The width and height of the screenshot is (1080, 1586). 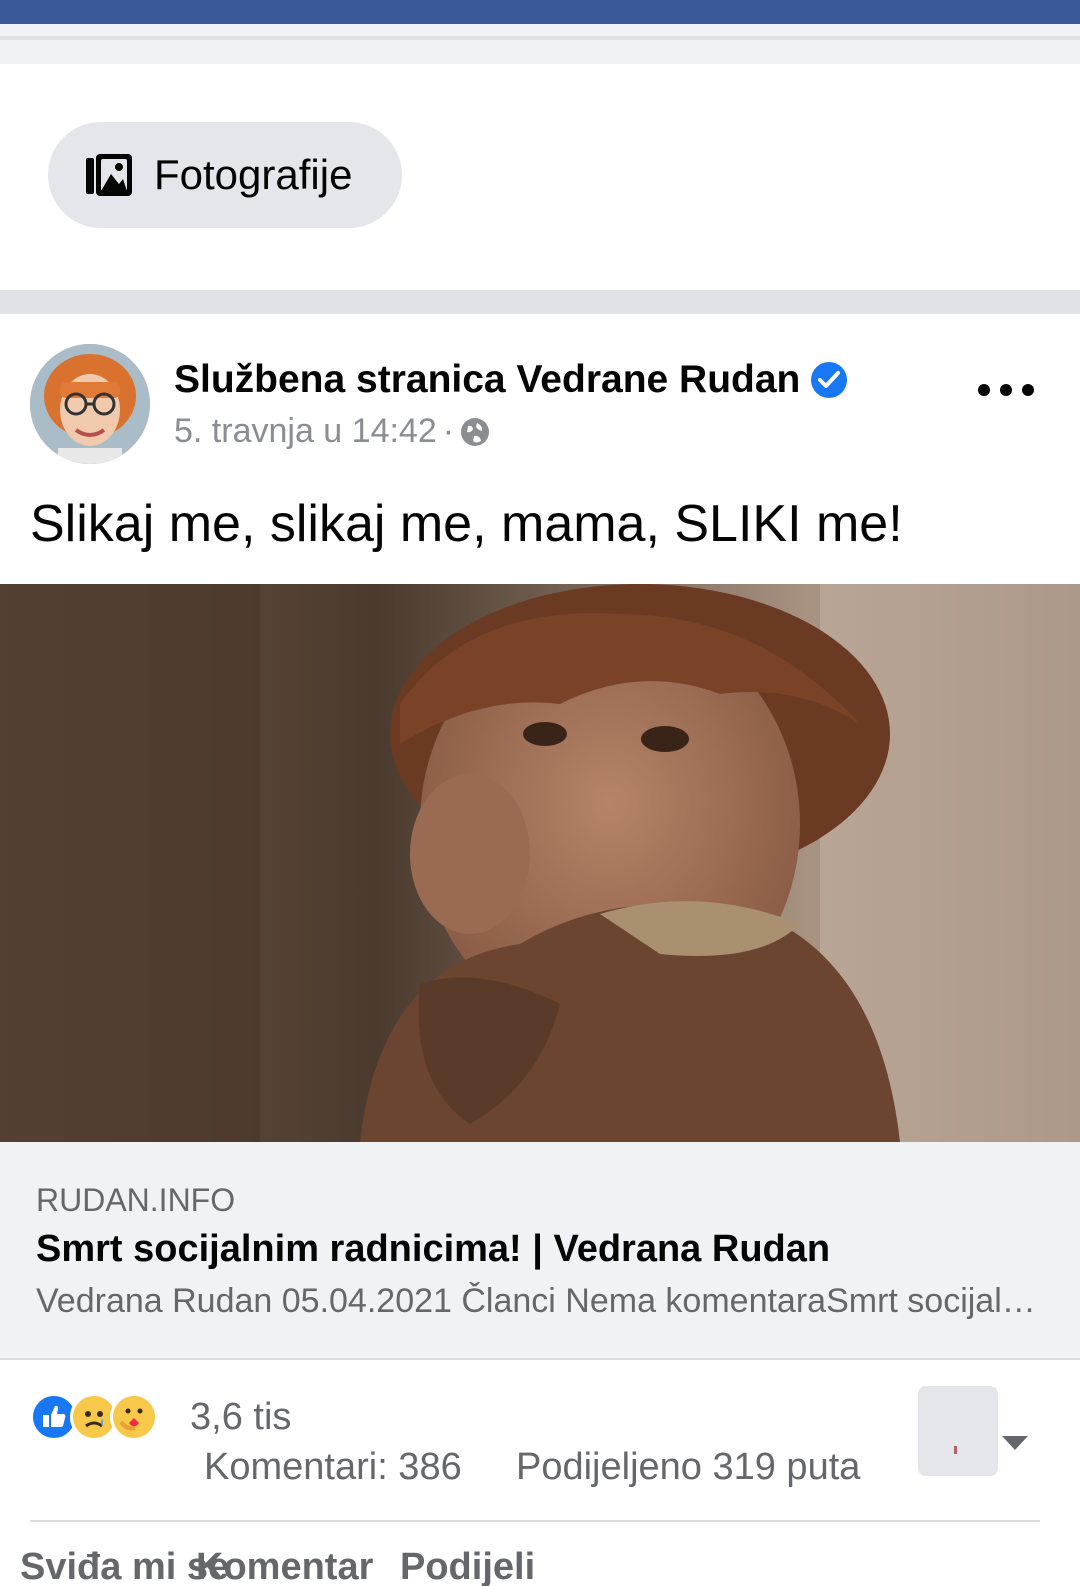 I want to click on divider, so click(x=535, y=1521).